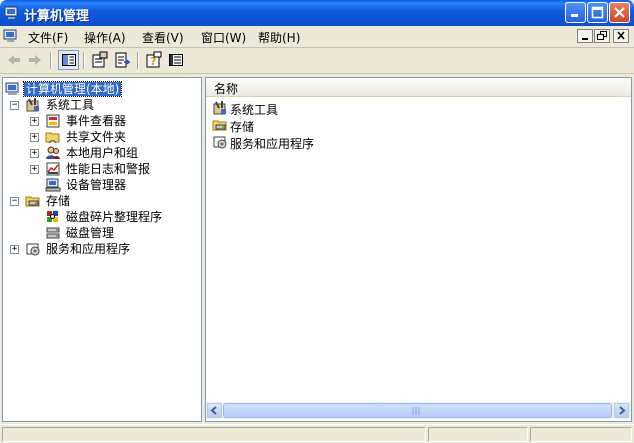  What do you see at coordinates (96, 185) in the screenshot?
I see `tree-item-label: 设备管理器` at bounding box center [96, 185].